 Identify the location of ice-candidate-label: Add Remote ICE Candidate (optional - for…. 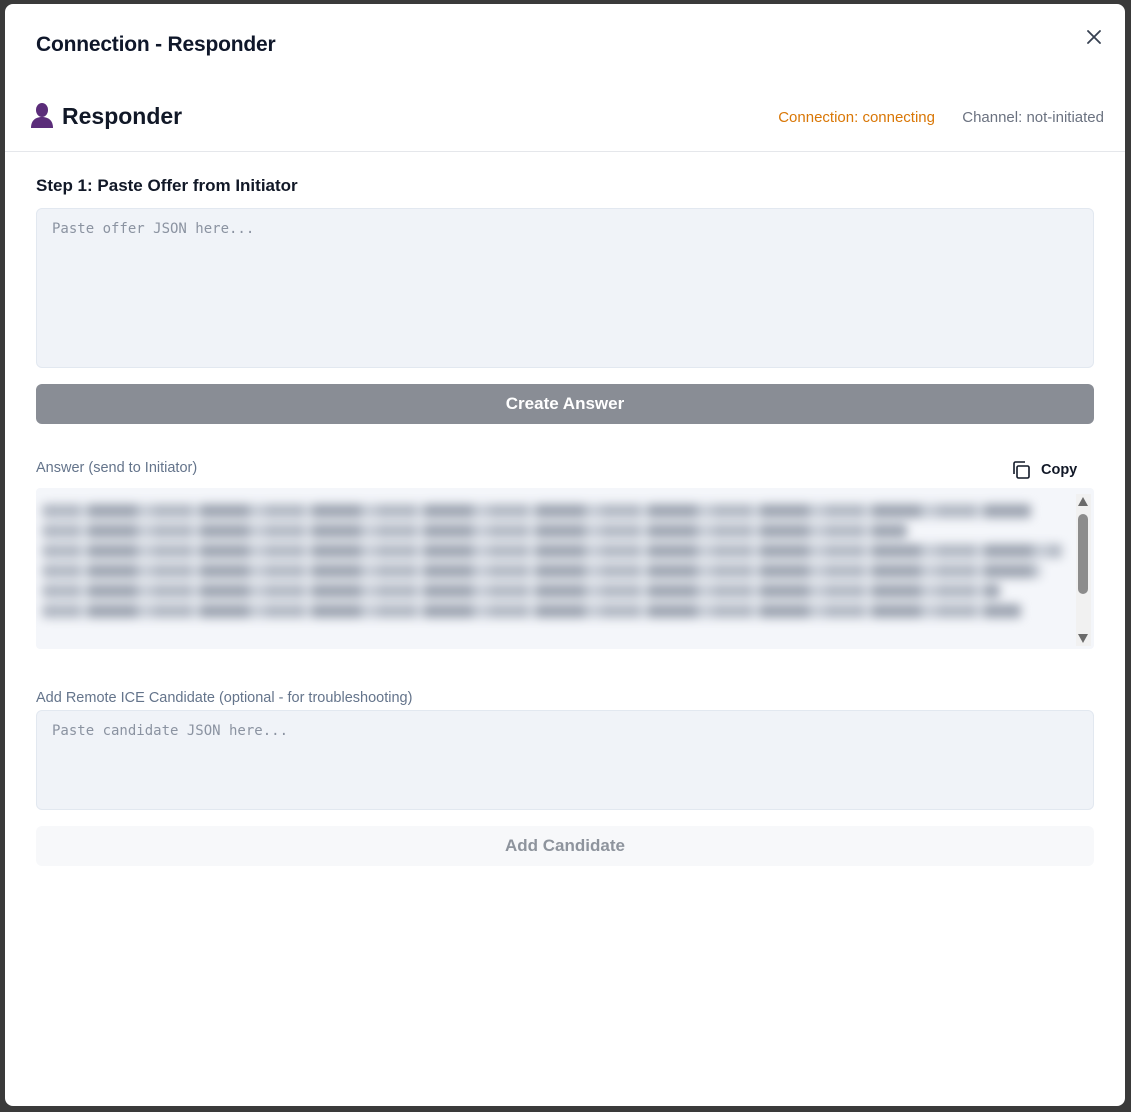
(224, 698).